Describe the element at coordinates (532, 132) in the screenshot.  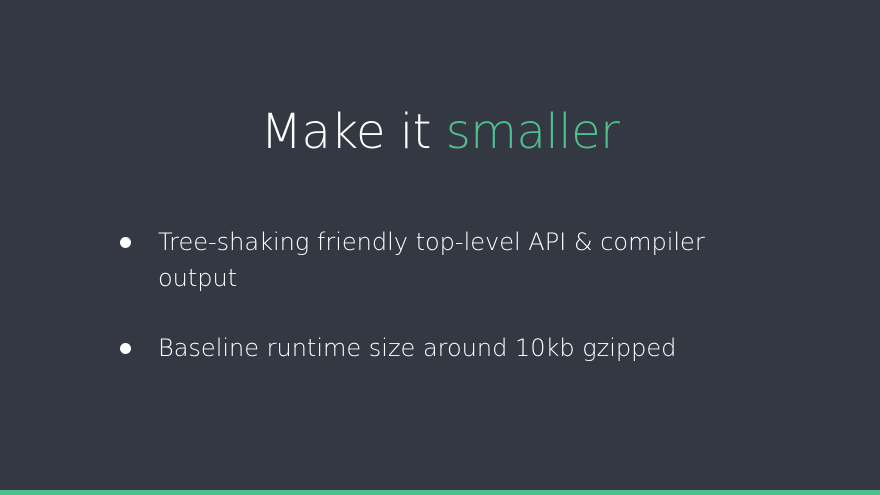
I see `slide-title-accent: smaller` at that location.